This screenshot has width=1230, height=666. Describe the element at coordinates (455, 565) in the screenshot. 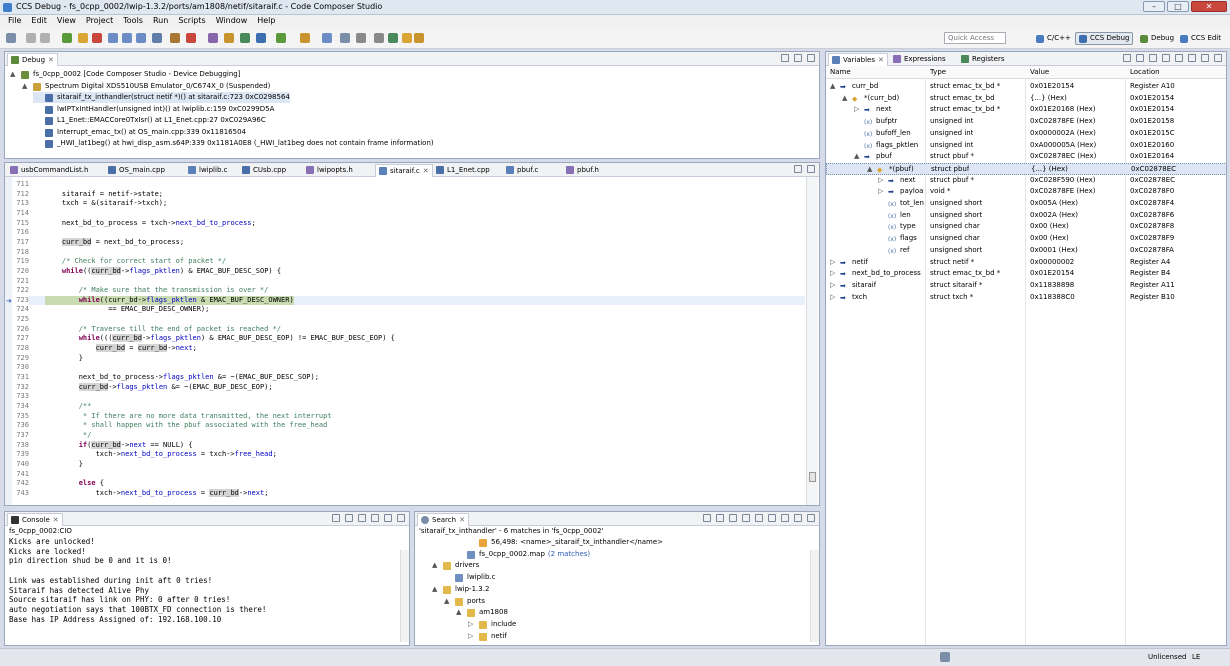

I see `search-result-item: ▲ drivers` at that location.